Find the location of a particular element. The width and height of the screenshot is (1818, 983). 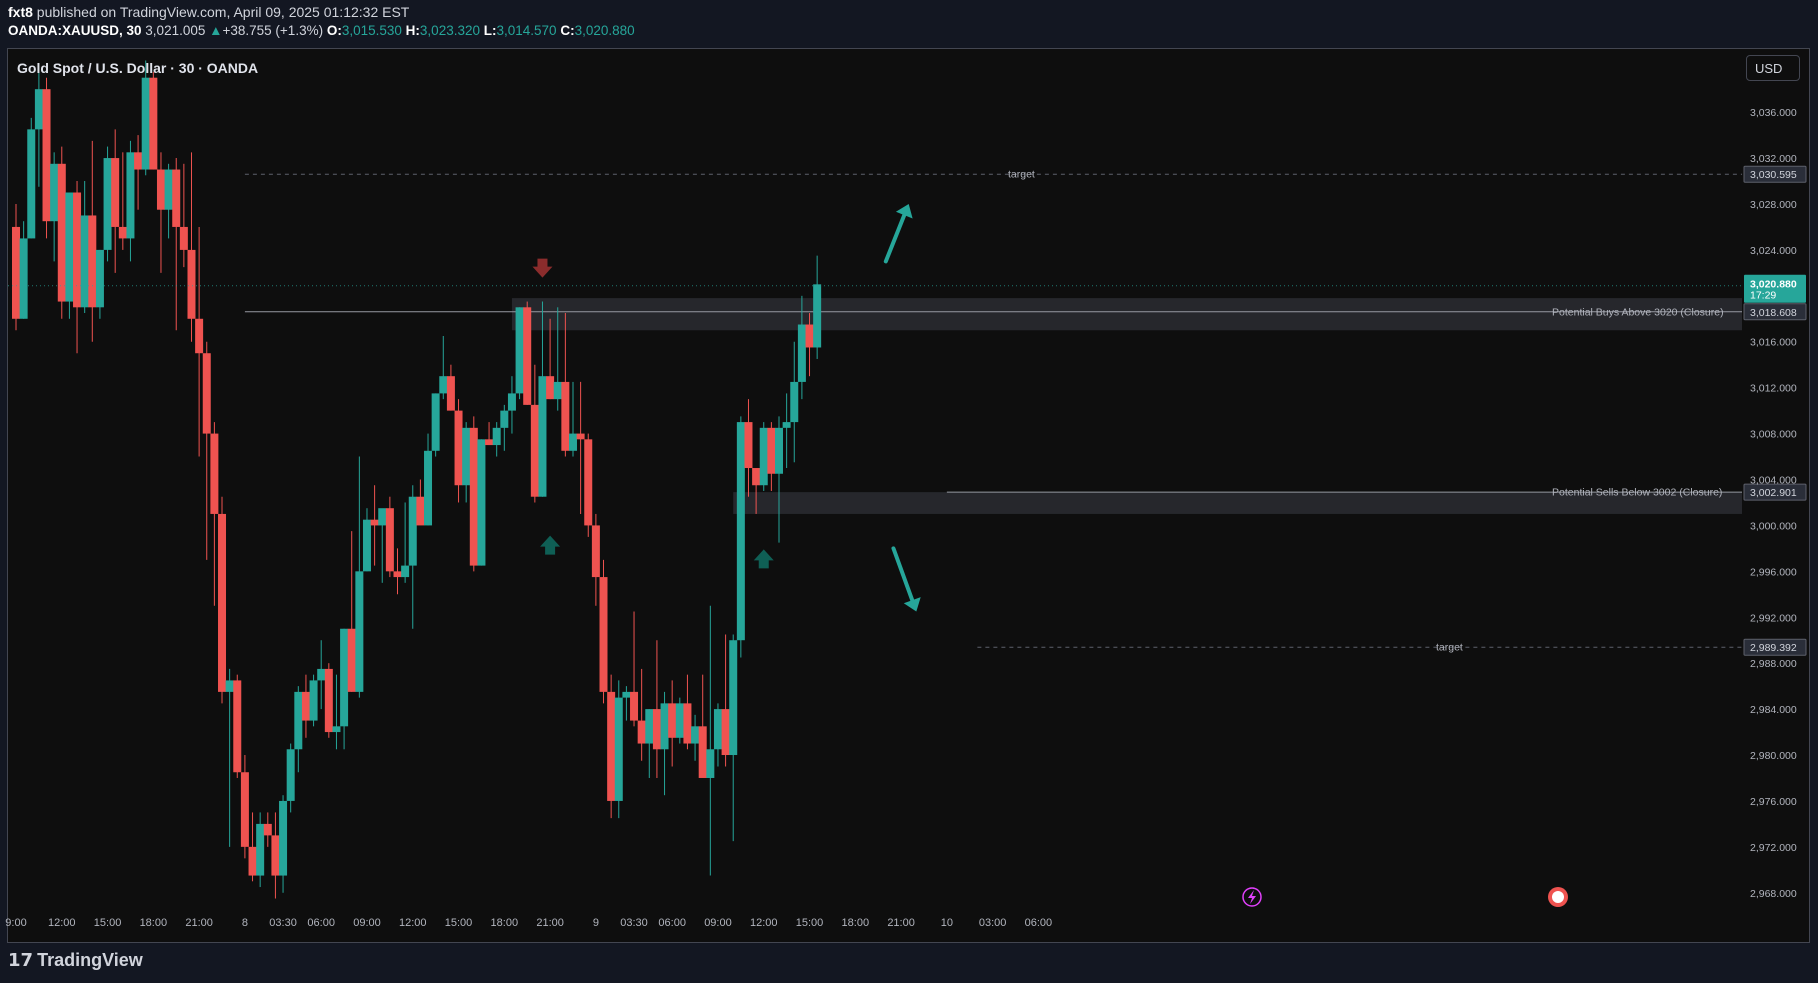

y-tick-label: 3,008.000 is located at coordinates (1773, 435).